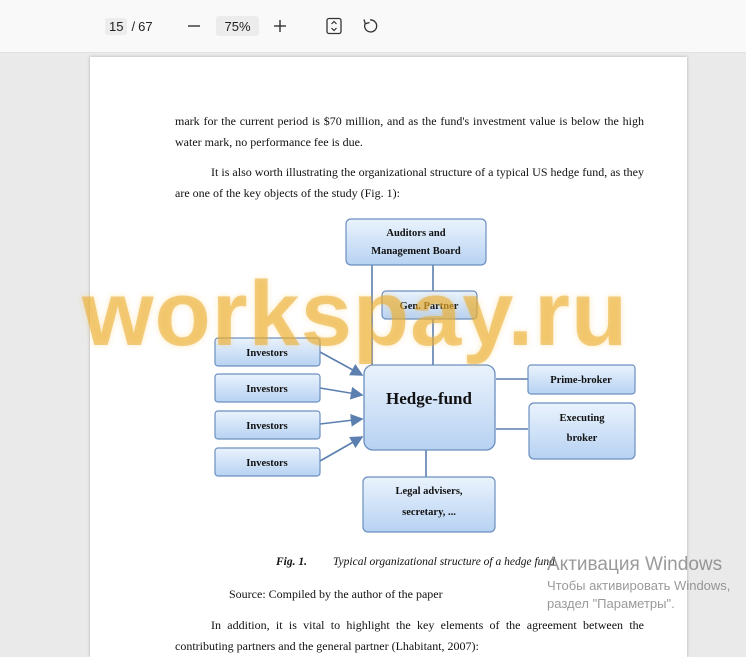 Image resolution: width=746 pixels, height=657 pixels. What do you see at coordinates (416, 251) in the screenshot?
I see `auditors-label-line2: Management Board` at bounding box center [416, 251].